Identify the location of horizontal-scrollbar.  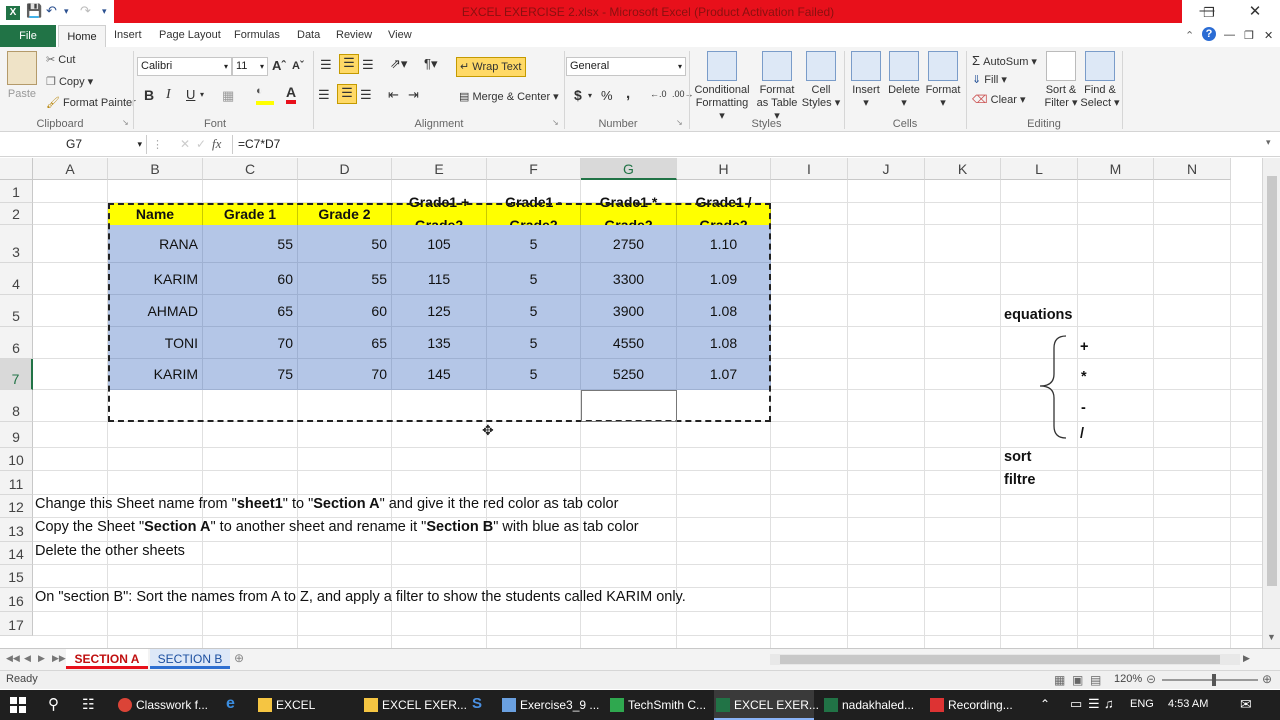
(1005, 659).